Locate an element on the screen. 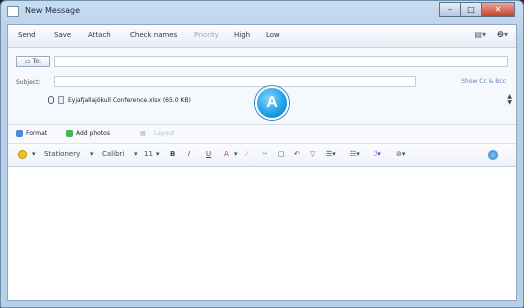 The image size is (524, 308). file-icon is located at coordinates (61, 100).